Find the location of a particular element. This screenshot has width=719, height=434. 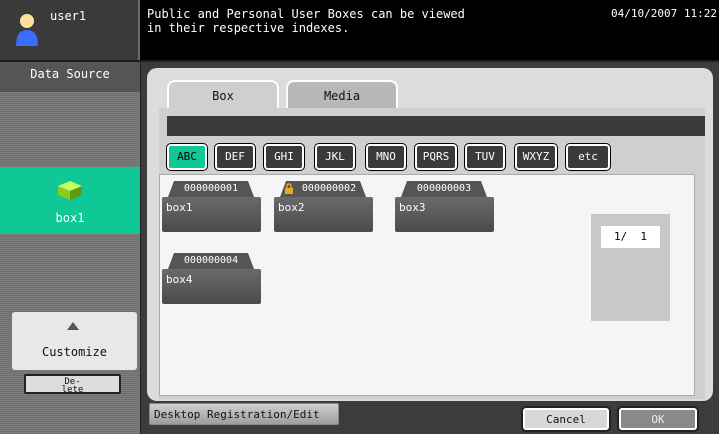

index-mno: MNO is located at coordinates (386, 157).